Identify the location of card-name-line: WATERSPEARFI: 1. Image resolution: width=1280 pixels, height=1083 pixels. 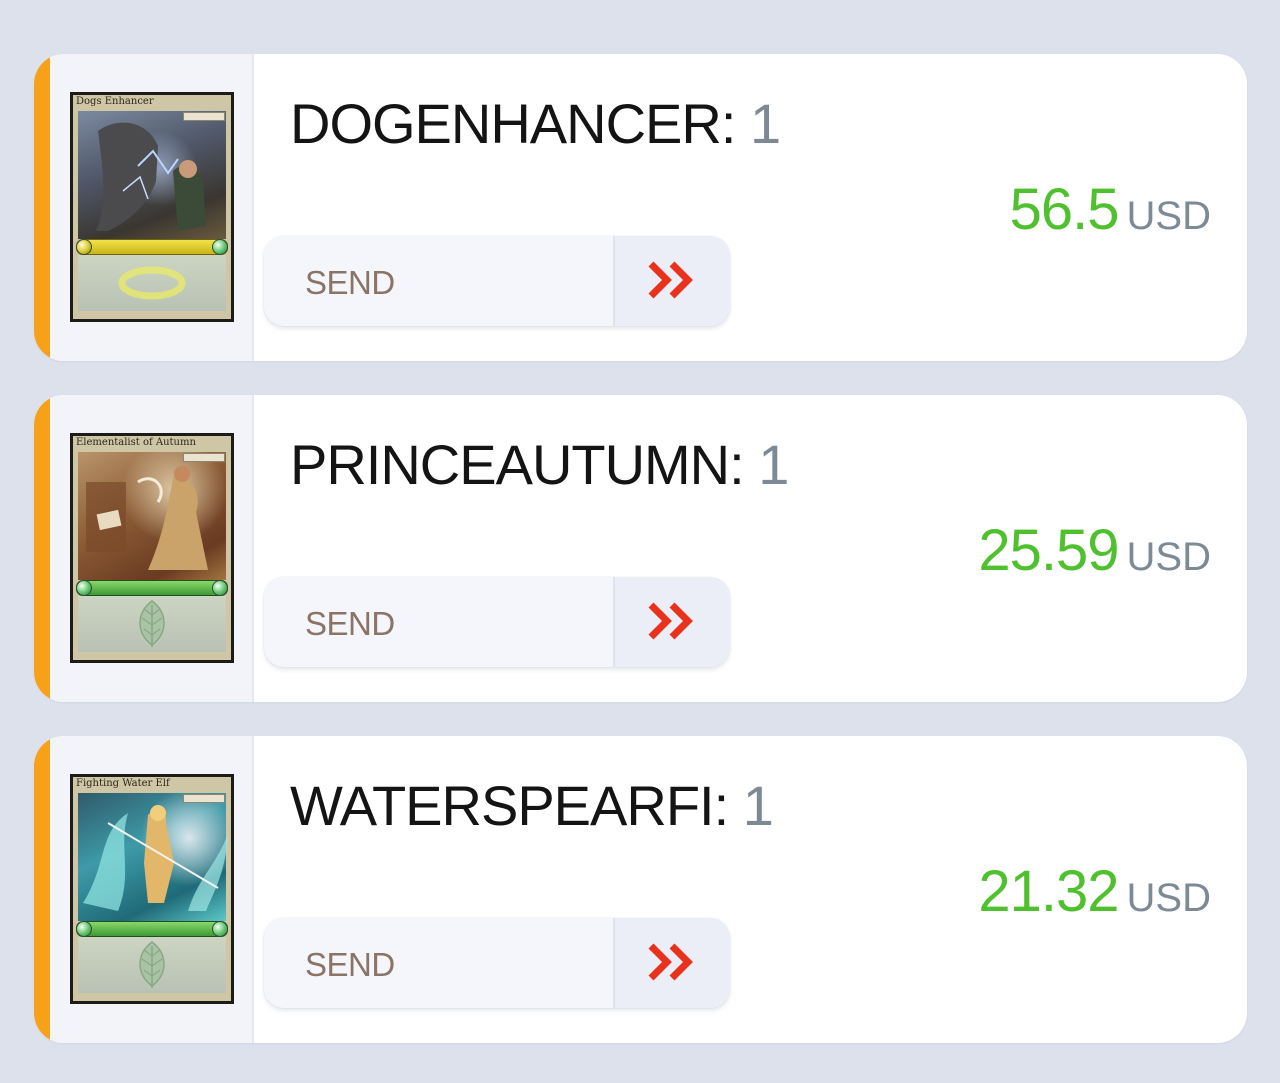
(532, 806).